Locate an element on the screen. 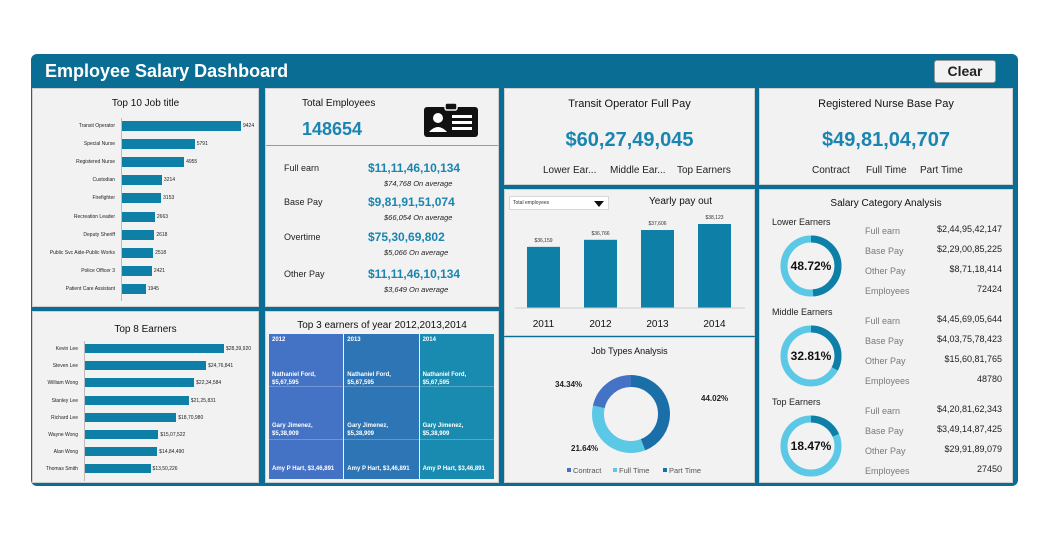 This screenshot has width=1049, height=539. bar-label: Custodian is located at coordinates (103, 180).